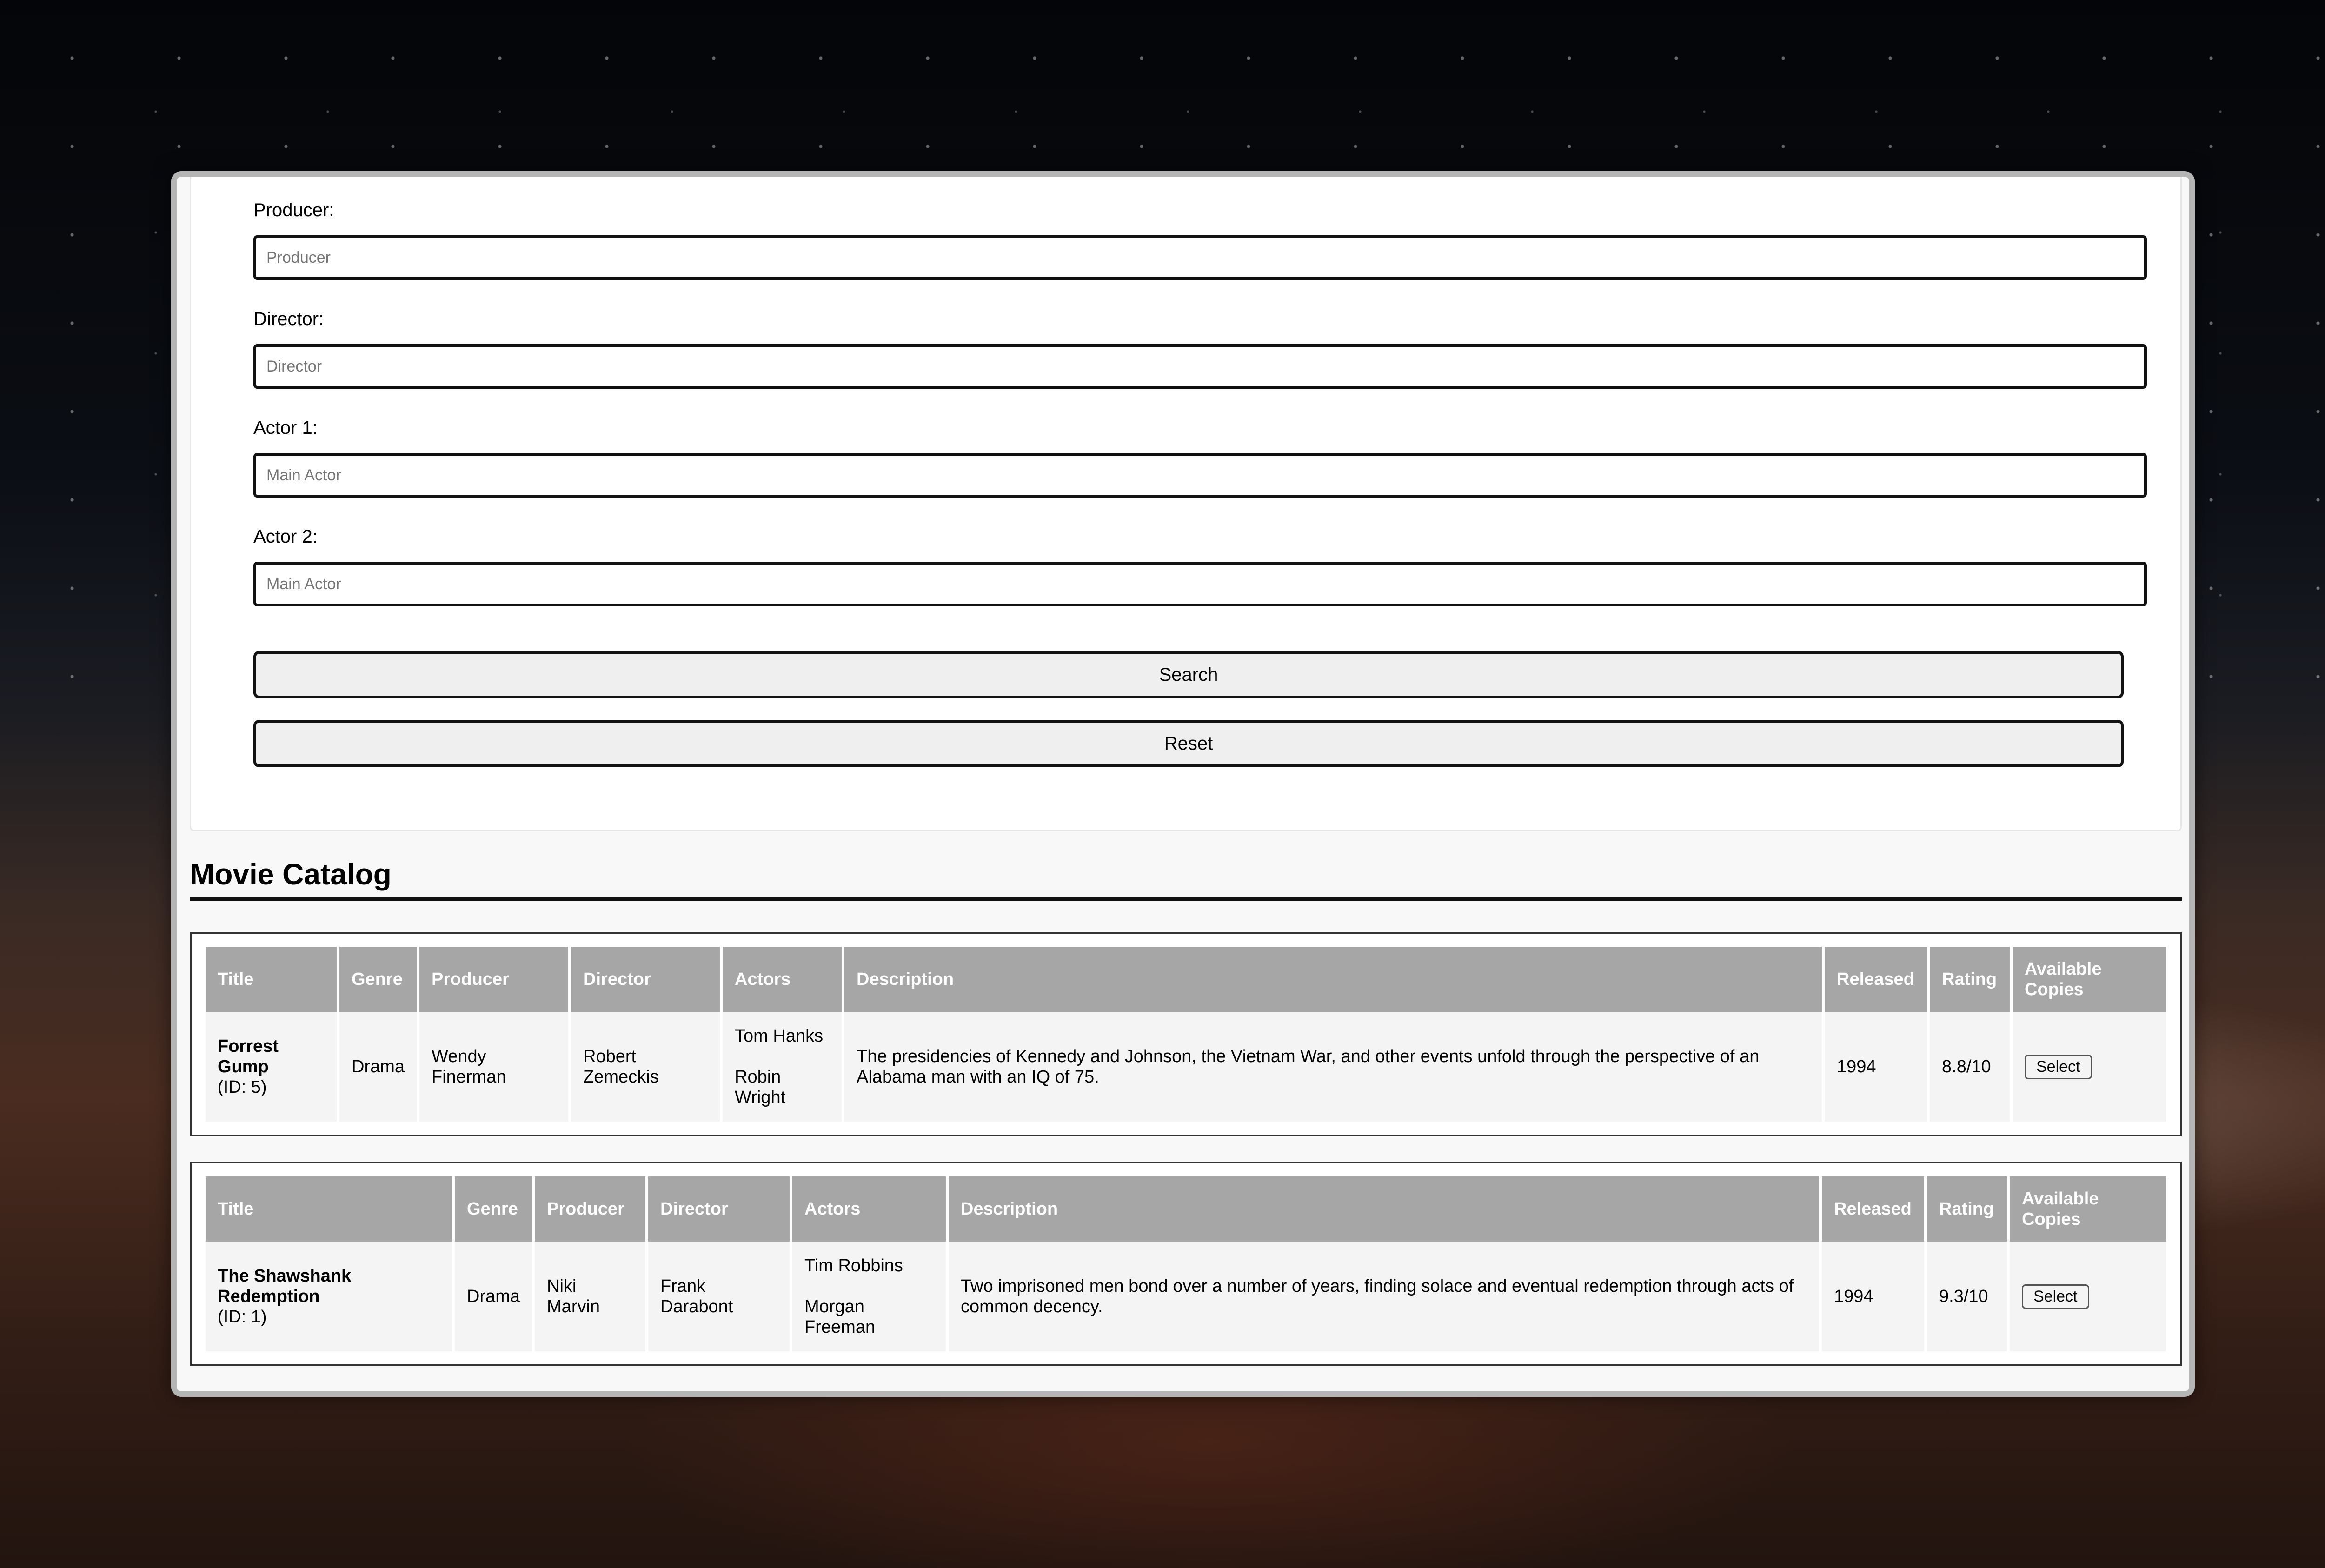 The height and width of the screenshot is (1568, 2325). I want to click on movie-id: (ID: 1), so click(242, 1317).